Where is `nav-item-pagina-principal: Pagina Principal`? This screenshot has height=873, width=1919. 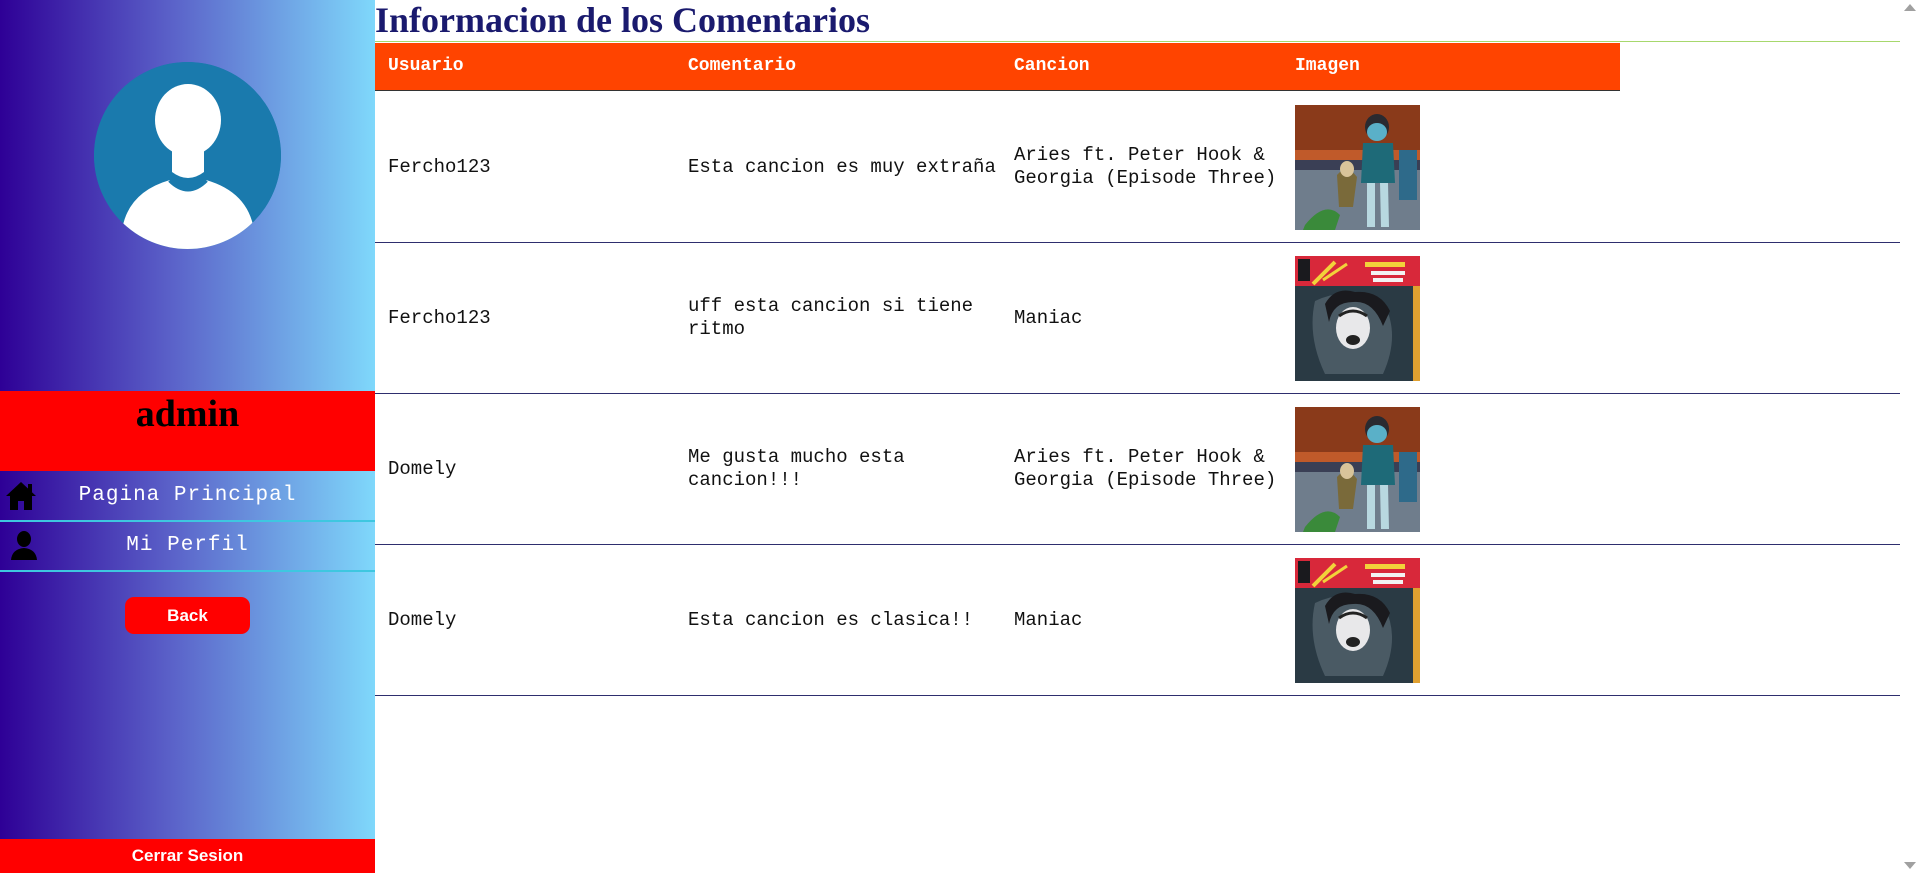 nav-item-pagina-principal: Pagina Principal is located at coordinates (187, 497).